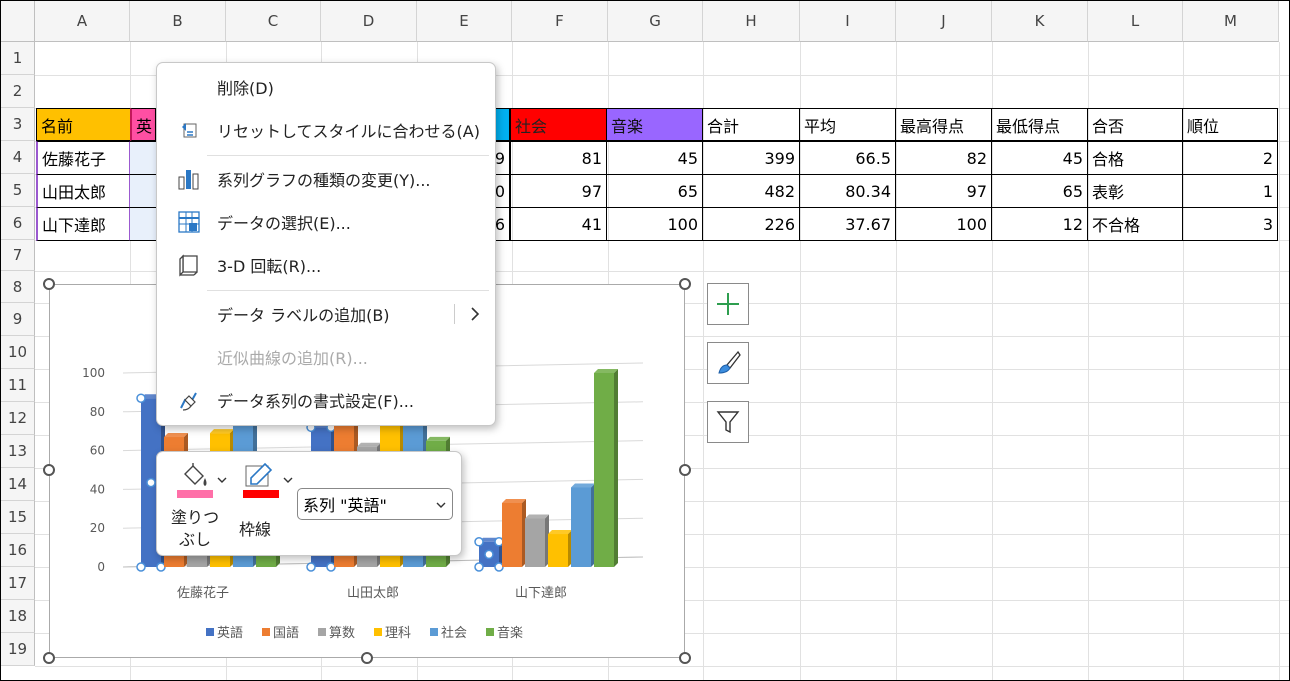 The image size is (1290, 681). I want to click on submenu-divider, so click(454, 314).